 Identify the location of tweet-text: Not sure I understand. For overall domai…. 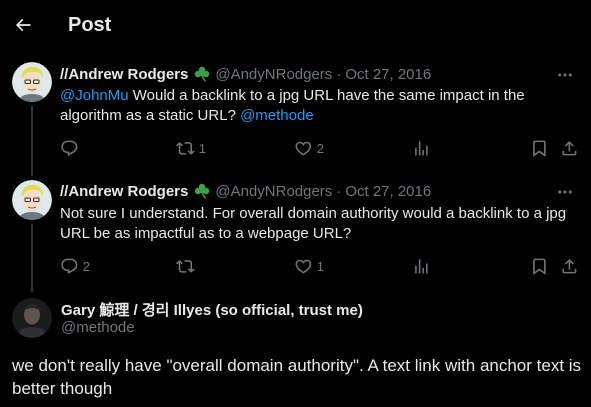
(313, 223).